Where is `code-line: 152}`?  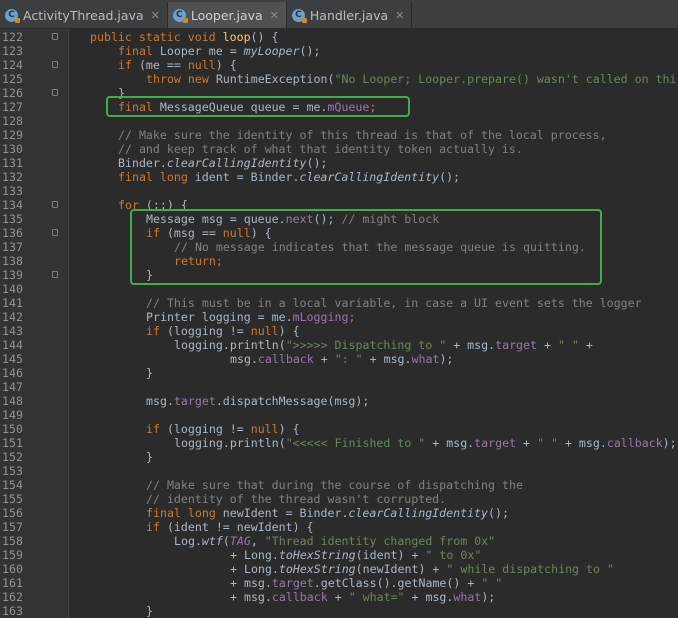 code-line: 152} is located at coordinates (339, 457).